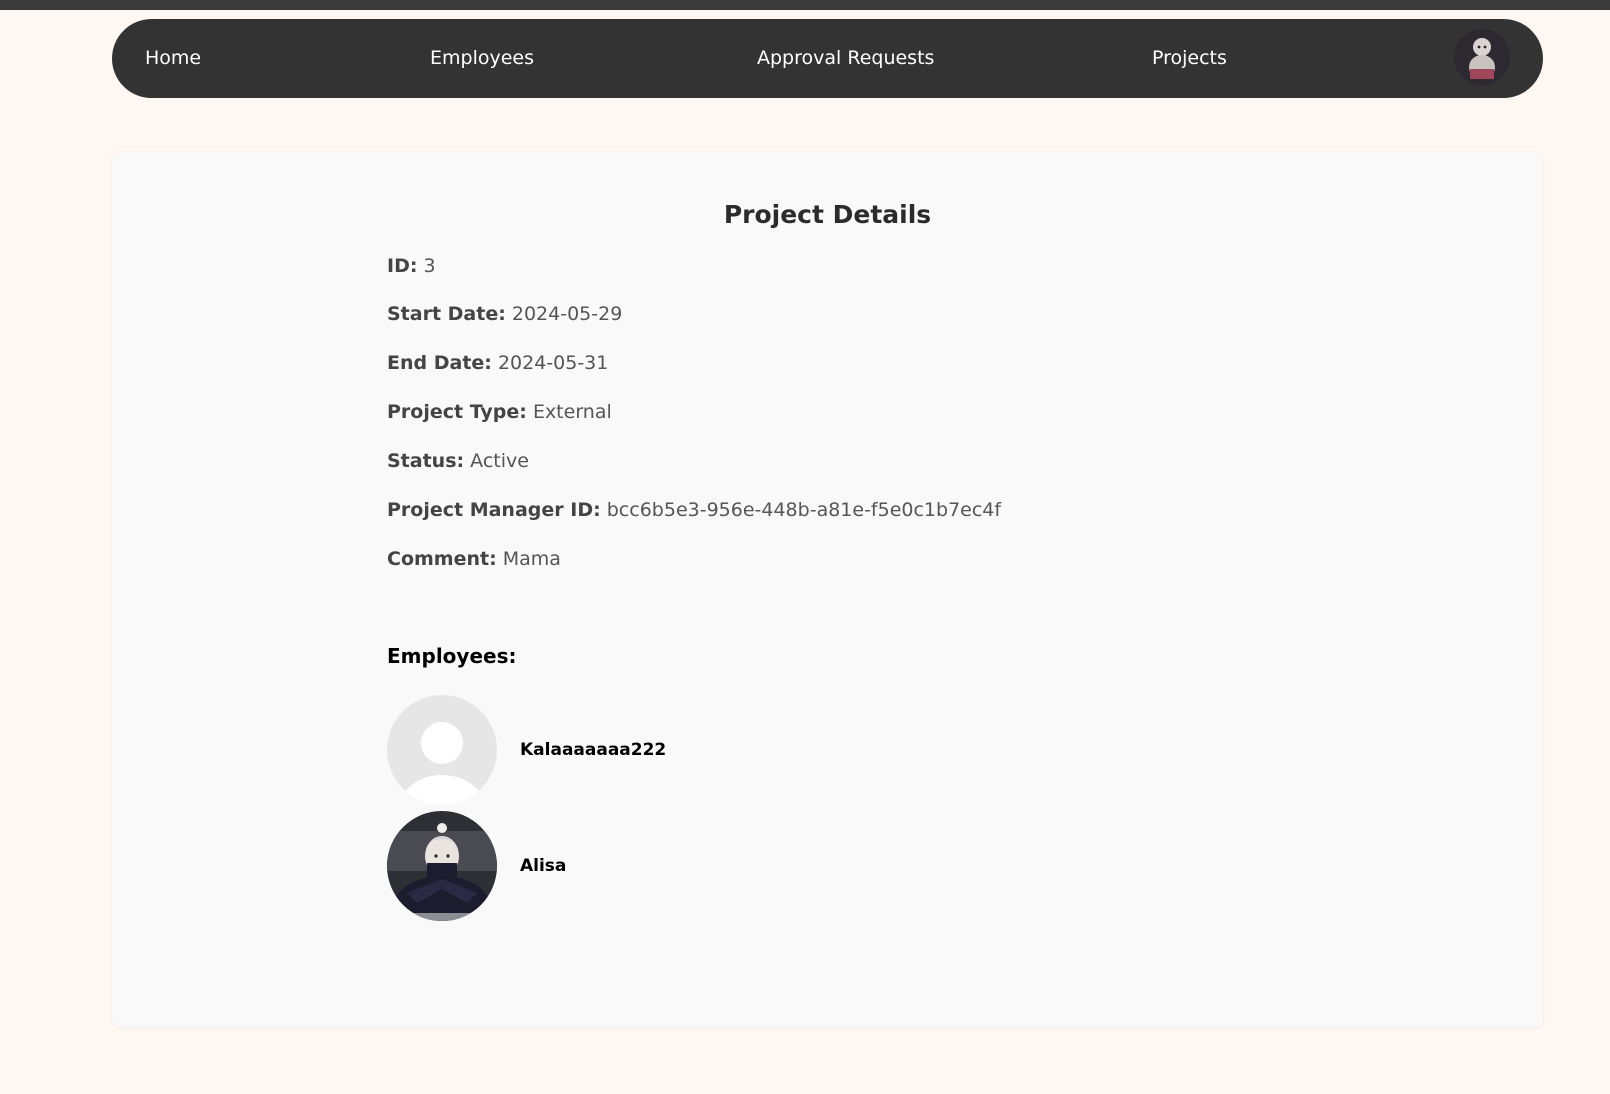 The height and width of the screenshot is (1094, 1610). Describe the element at coordinates (572, 412) in the screenshot. I see `field-value: External` at that location.